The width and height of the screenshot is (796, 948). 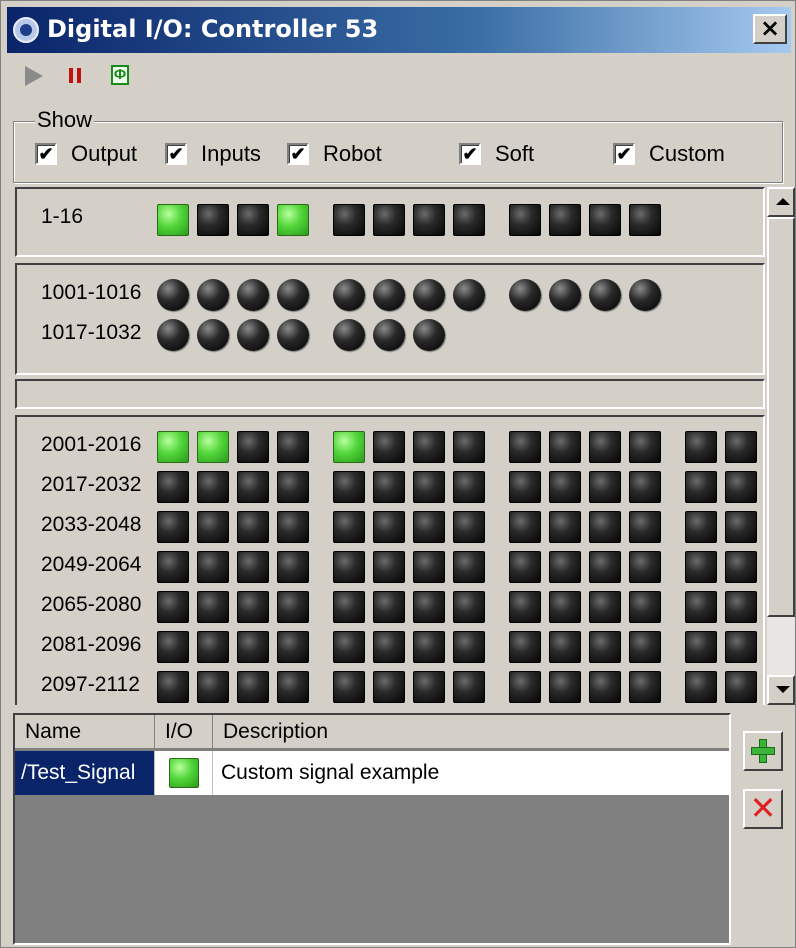 I want to click on checkbox-inputs-box: ✔, so click(x=176, y=154).